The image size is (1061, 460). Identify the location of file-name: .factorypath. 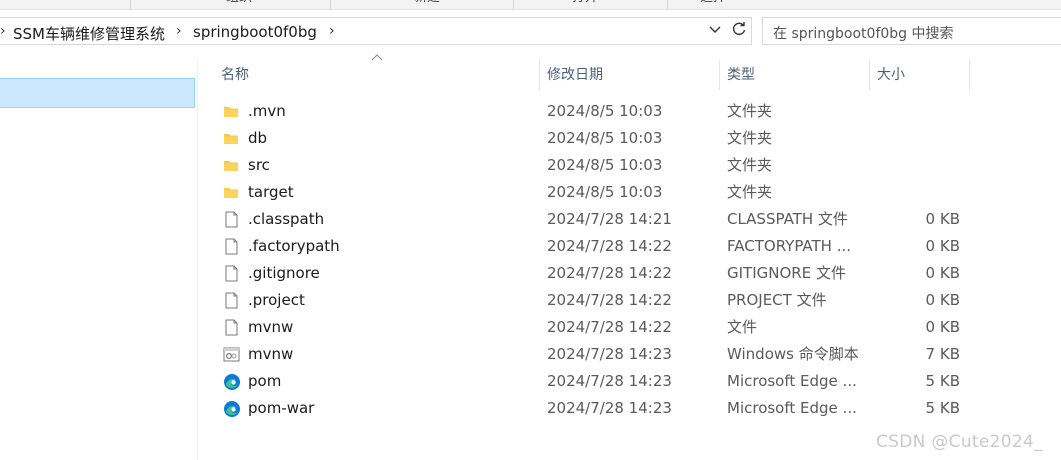
(294, 246).